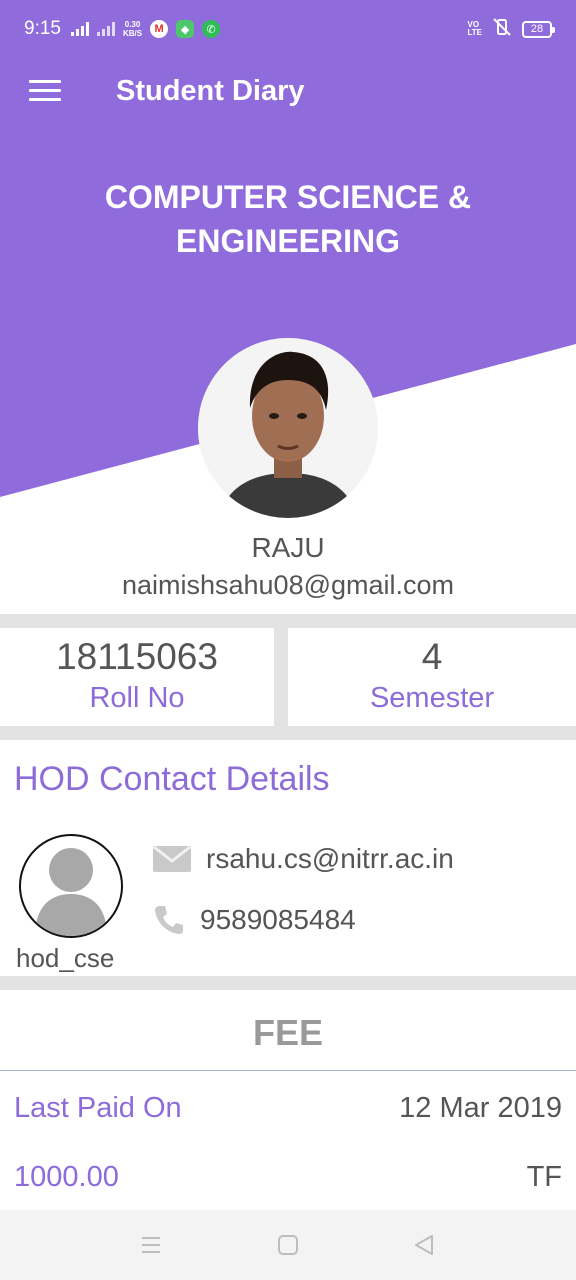  Describe the element at coordinates (98, 1108) in the screenshot. I see `last-paid-label: Last Paid On` at that location.